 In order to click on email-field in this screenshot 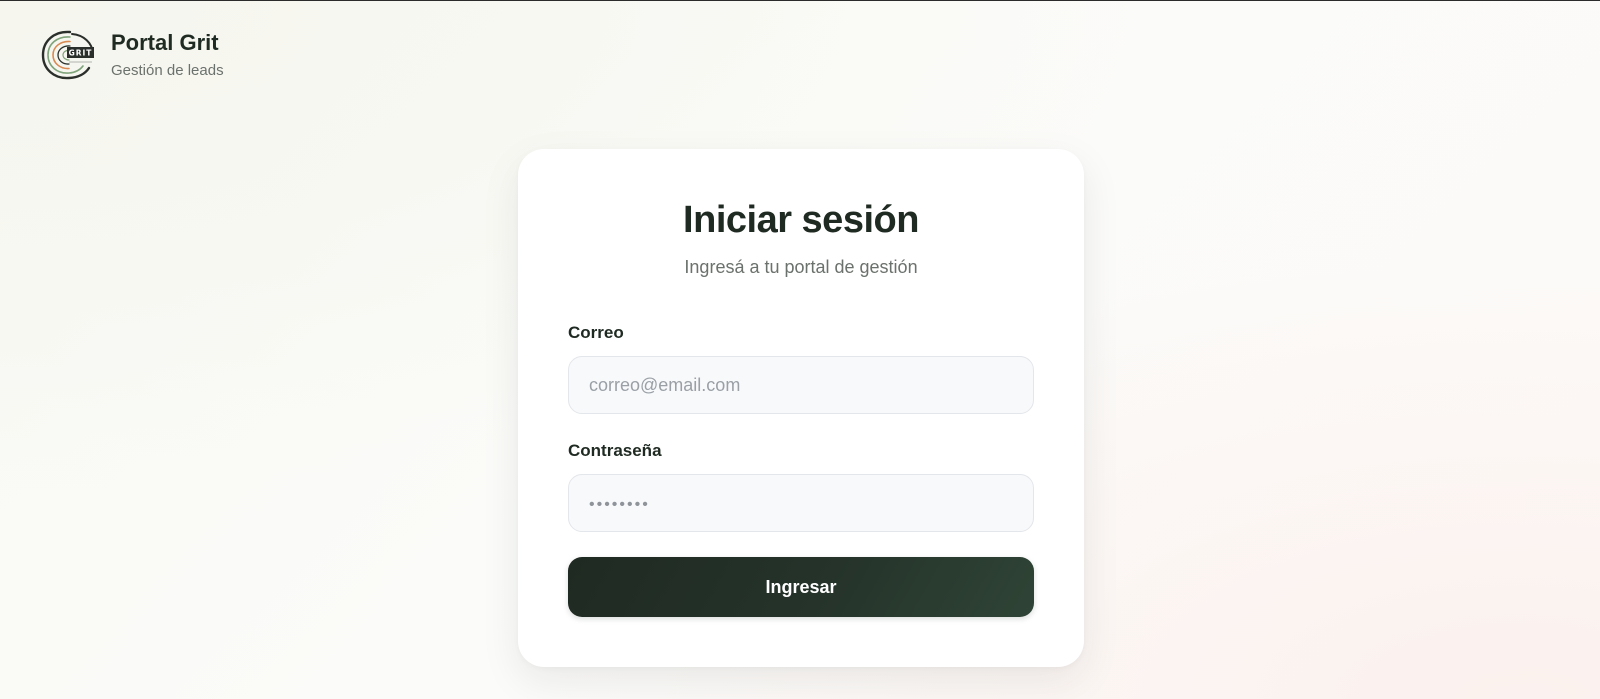, I will do `click(801, 385)`.